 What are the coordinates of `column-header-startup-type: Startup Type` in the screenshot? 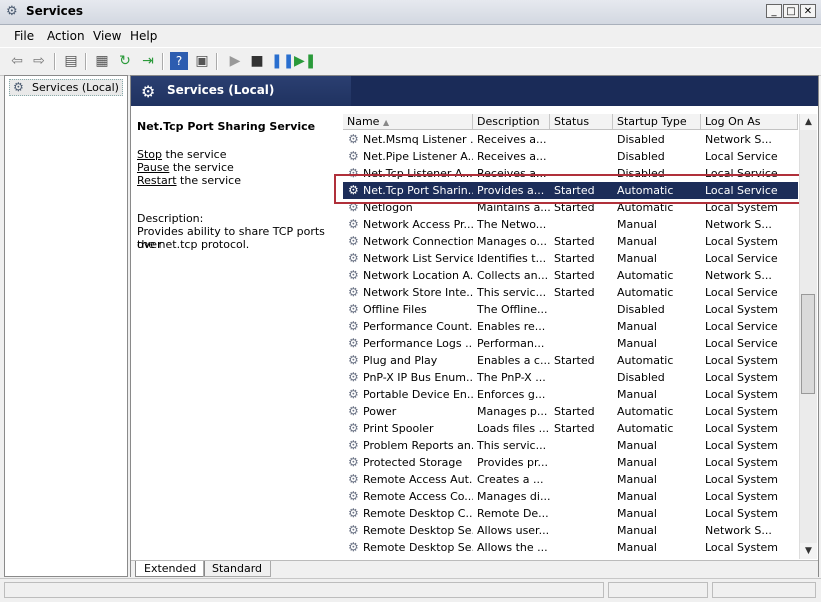 It's located at (657, 121).